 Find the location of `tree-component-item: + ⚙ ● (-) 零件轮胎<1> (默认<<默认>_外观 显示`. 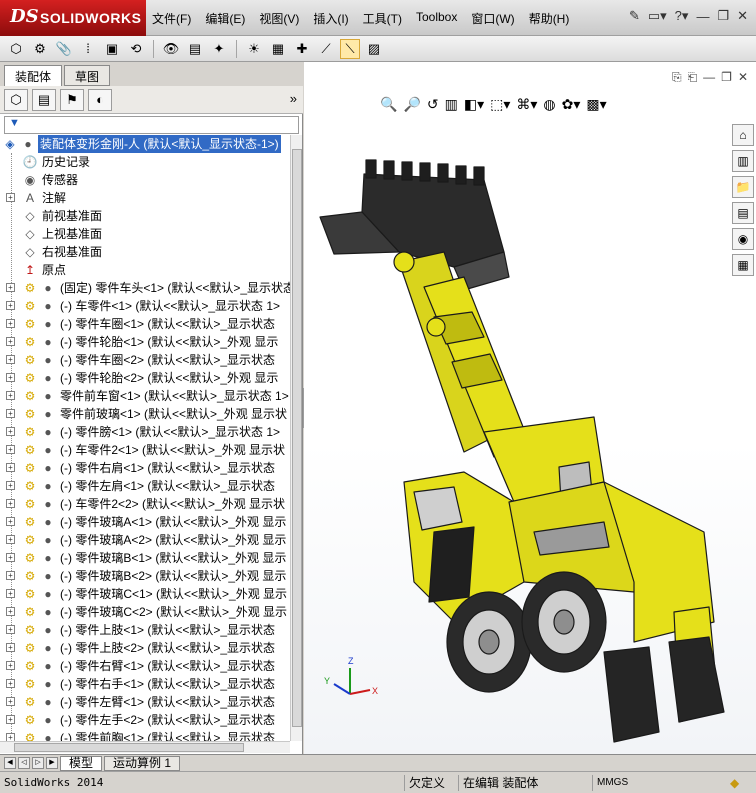

tree-component-item: + ⚙ ● (-) 零件轮胎<1> (默认<<默认>_外观 显示 is located at coordinates (145, 342).